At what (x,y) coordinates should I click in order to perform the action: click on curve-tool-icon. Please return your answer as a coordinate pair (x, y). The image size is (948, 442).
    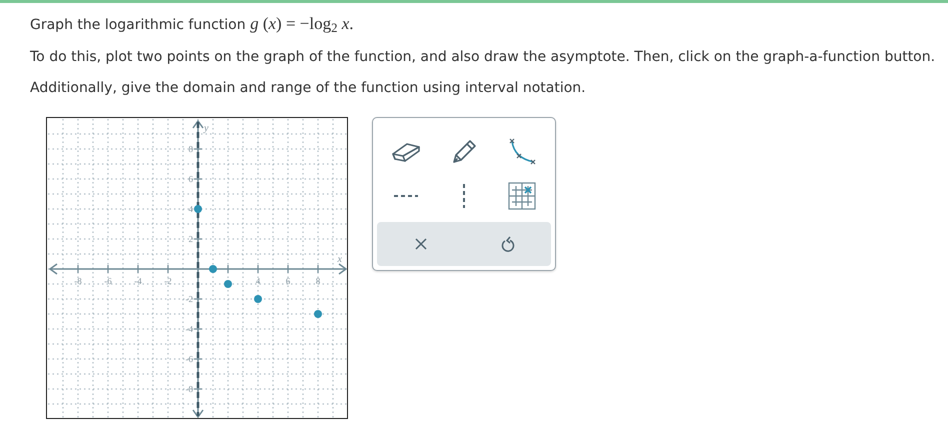
    Looking at the image, I should click on (522, 152).